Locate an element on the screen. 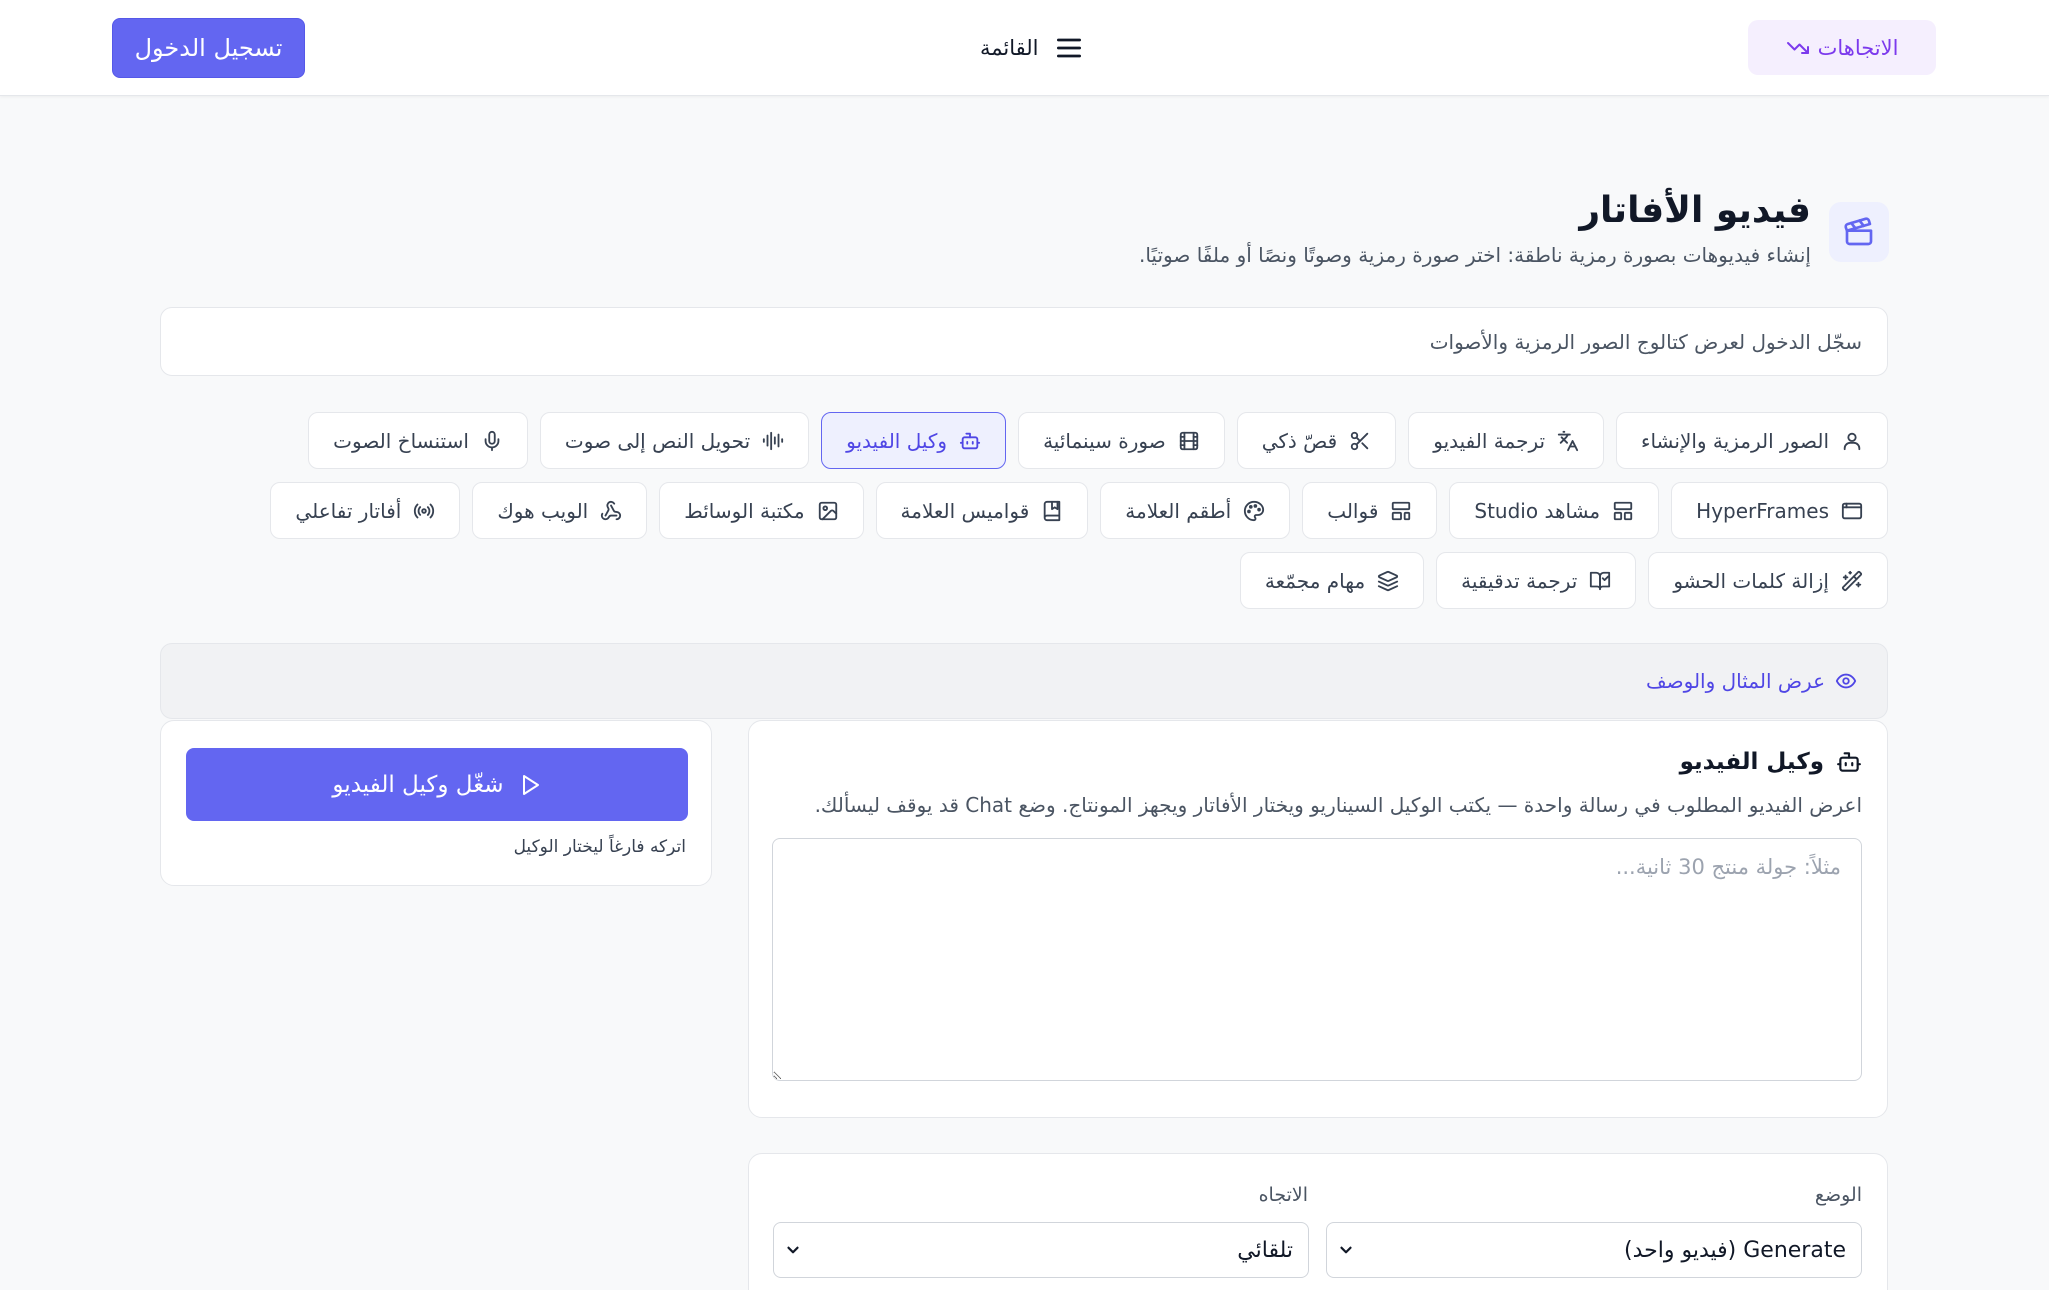 Image resolution: width=2049 pixels, height=1290 pixels. menu-label: القائمة is located at coordinates (1009, 48).